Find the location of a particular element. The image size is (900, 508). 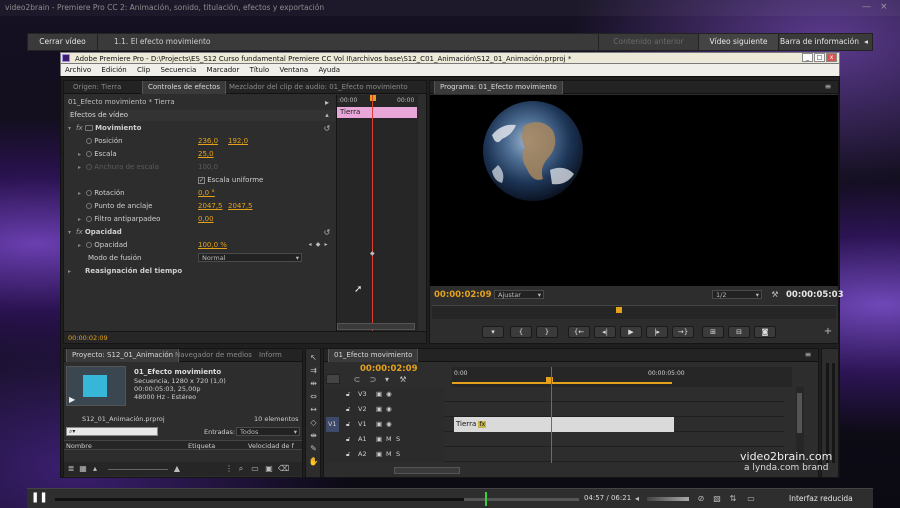

prev-video-button: Contenido anterior is located at coordinates (648, 42).